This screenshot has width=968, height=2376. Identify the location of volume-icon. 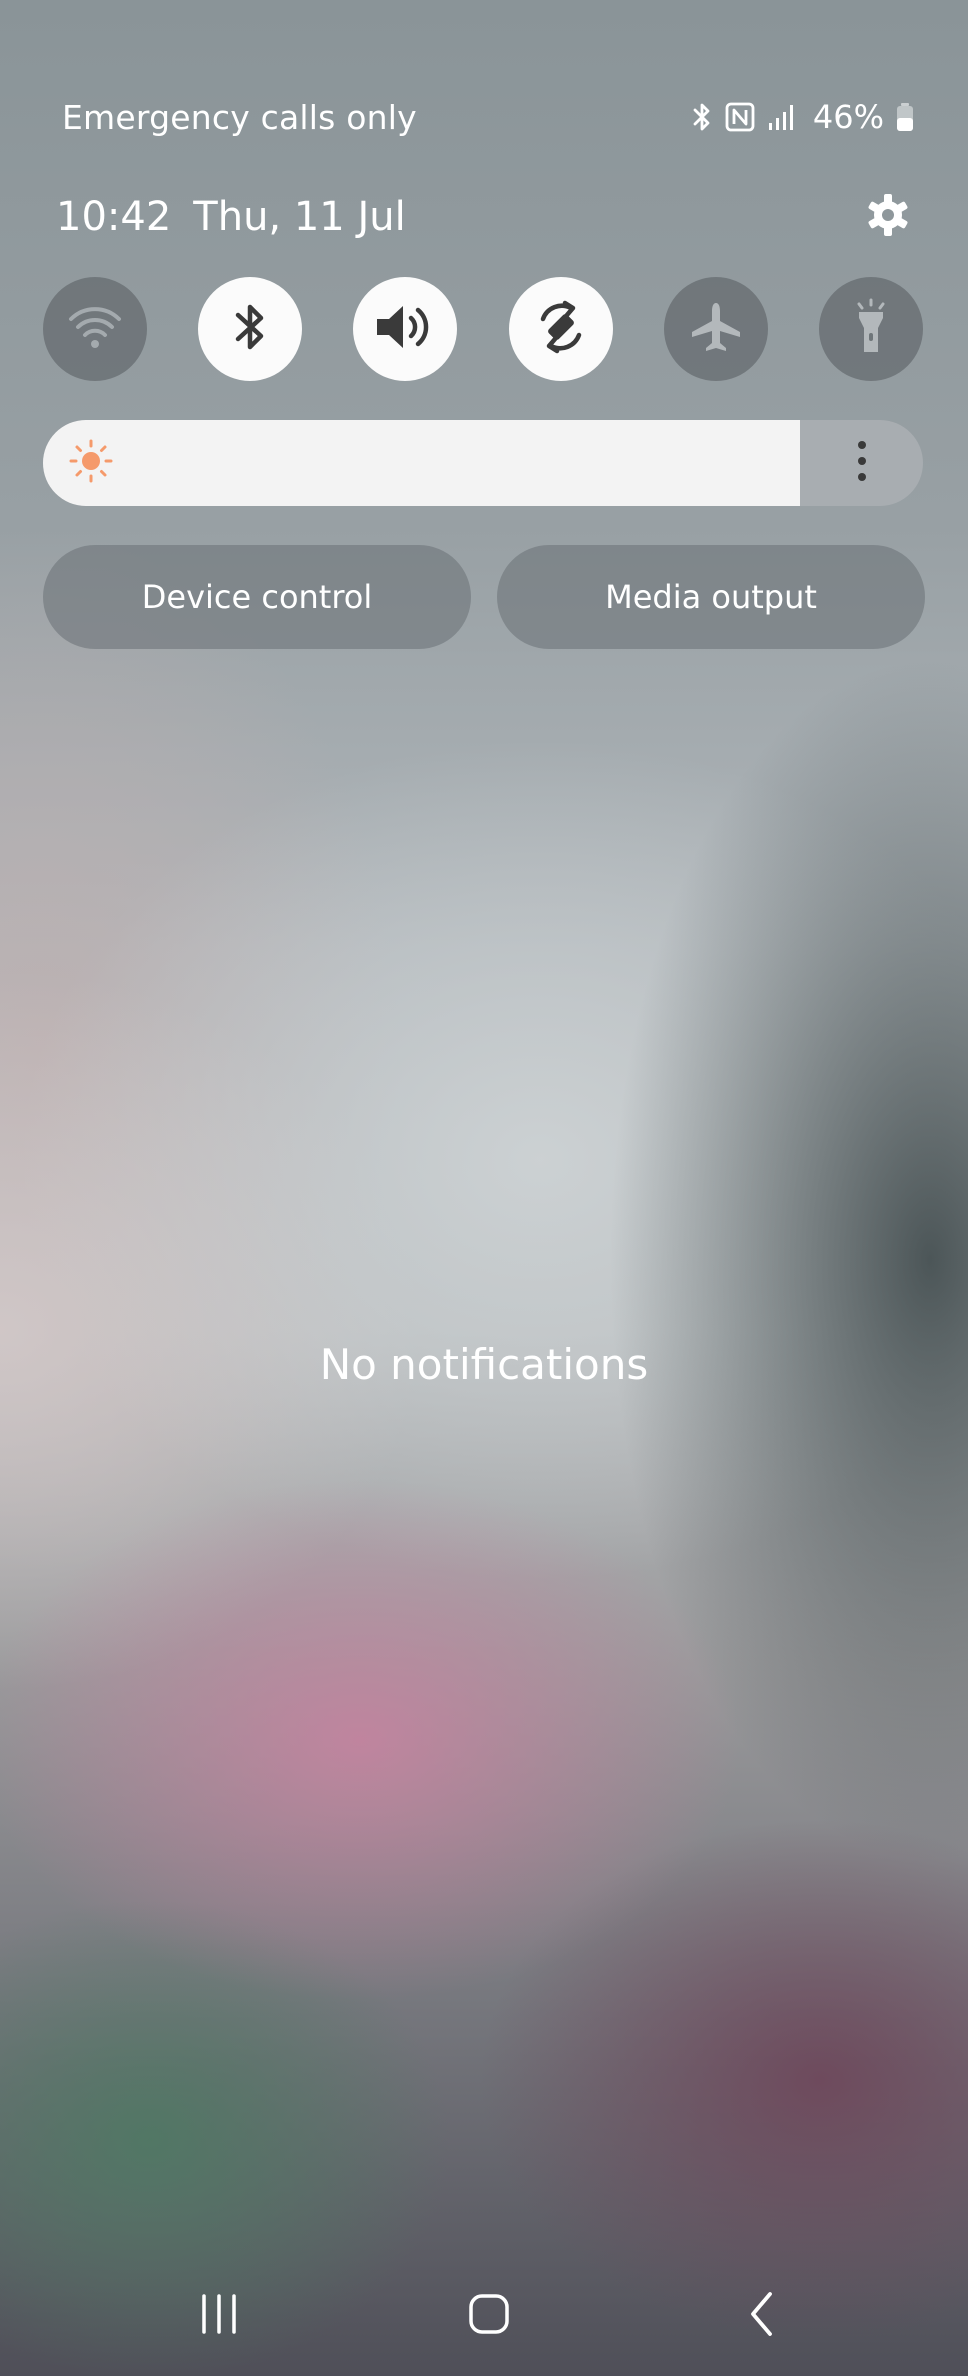
(405, 329).